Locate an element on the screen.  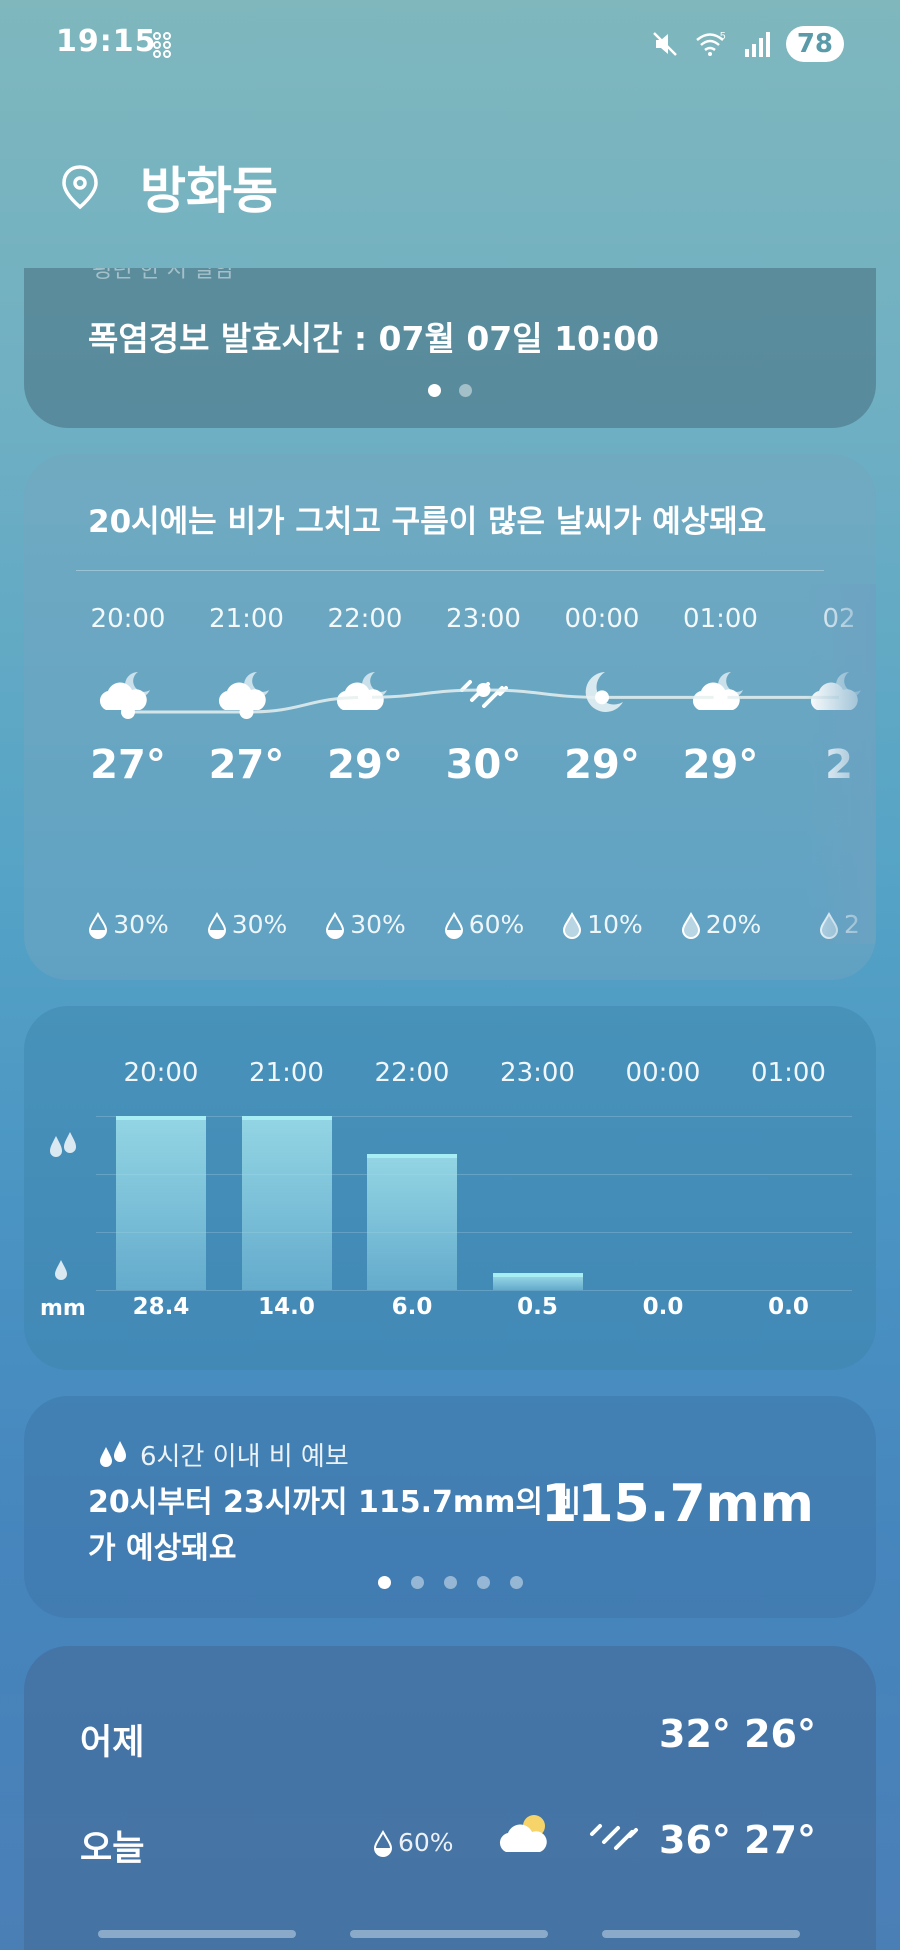
rain-time: 01:00 is located at coordinates (788, 1073).